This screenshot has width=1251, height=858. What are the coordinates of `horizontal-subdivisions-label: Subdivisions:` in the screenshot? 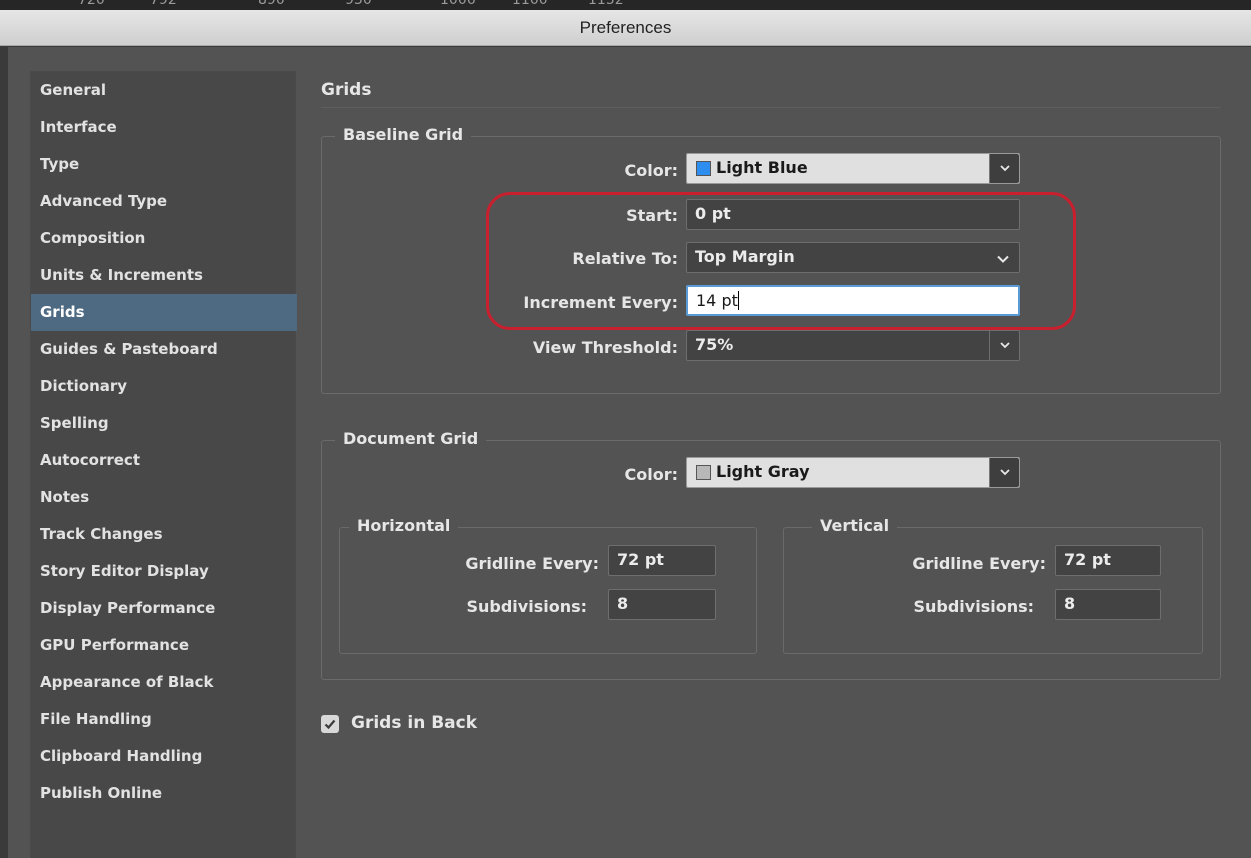 It's located at (526, 606).